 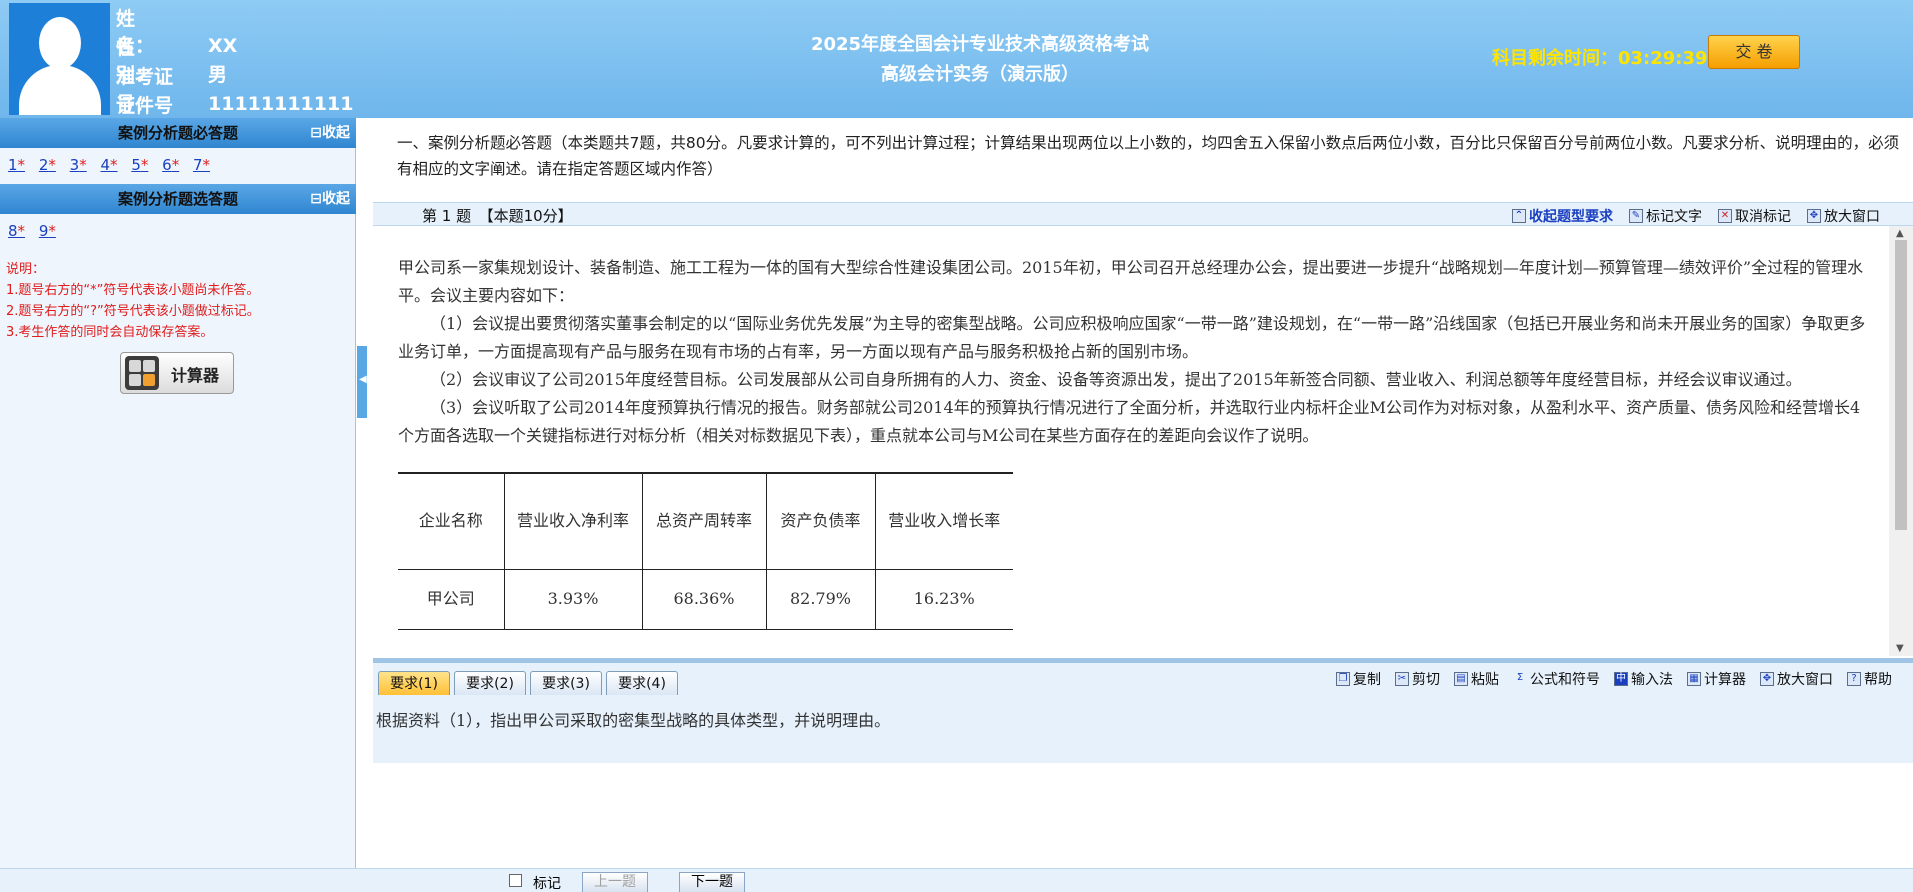 What do you see at coordinates (980, 74) in the screenshot?
I see `exam-subtitle: 高级会计实务（演示版）` at bounding box center [980, 74].